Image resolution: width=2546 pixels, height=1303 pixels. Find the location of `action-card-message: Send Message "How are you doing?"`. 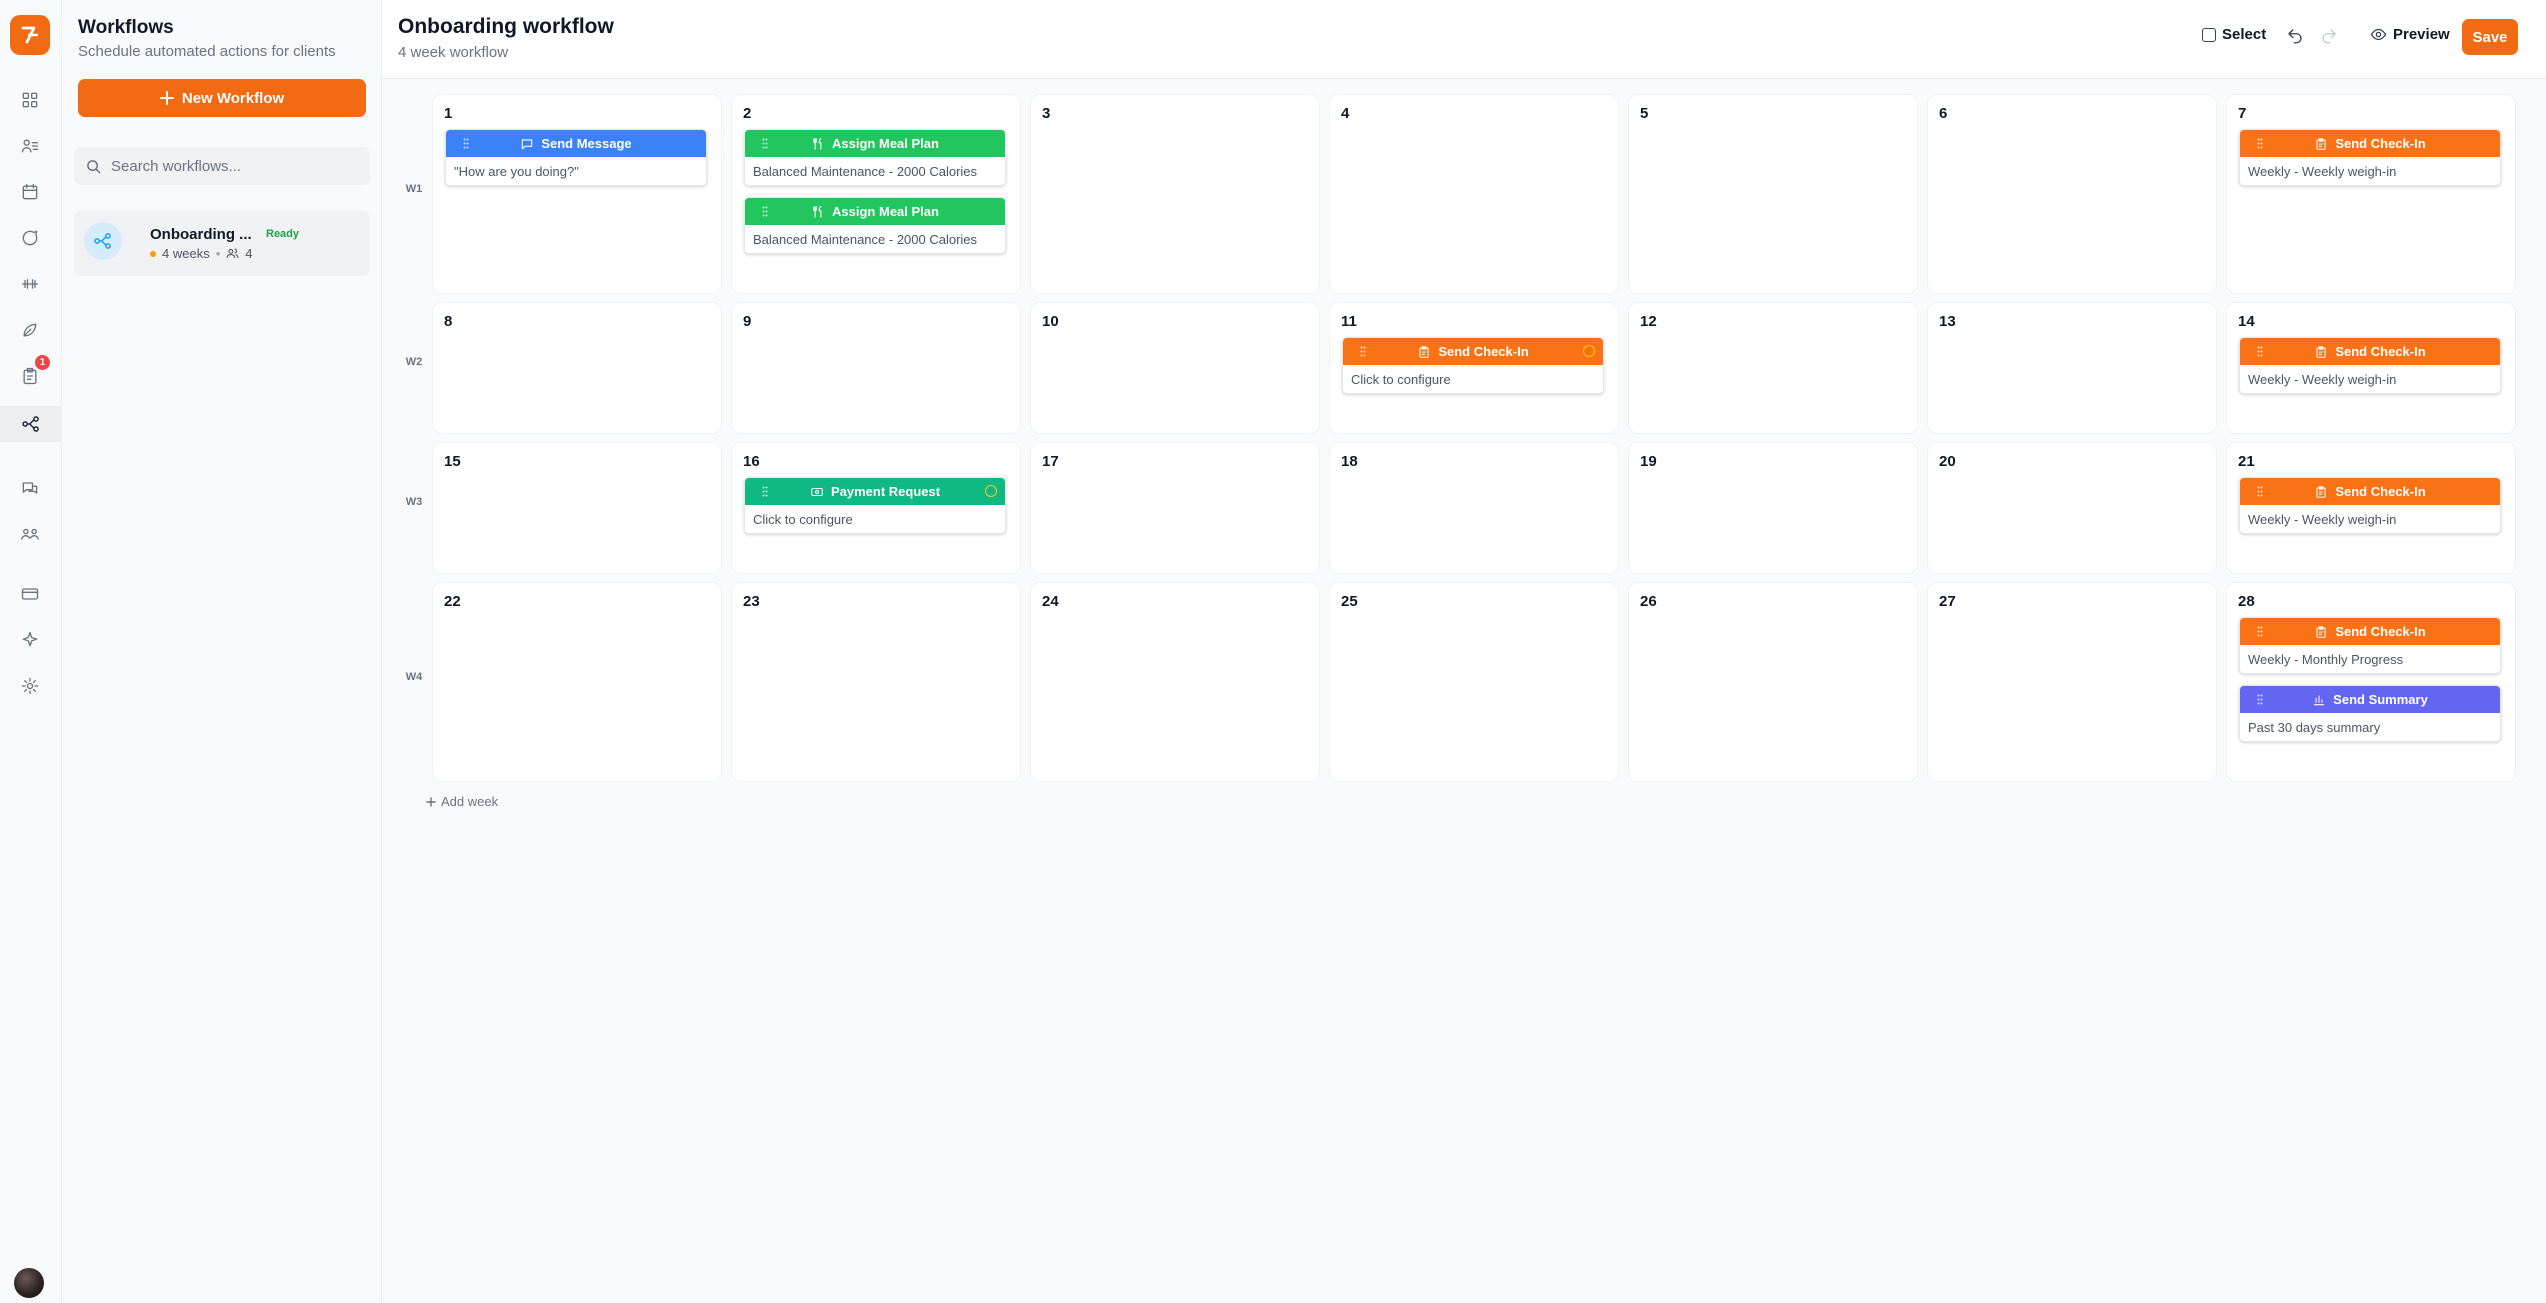

action-card-message: Send Message "How are you doing?" is located at coordinates (576, 157).